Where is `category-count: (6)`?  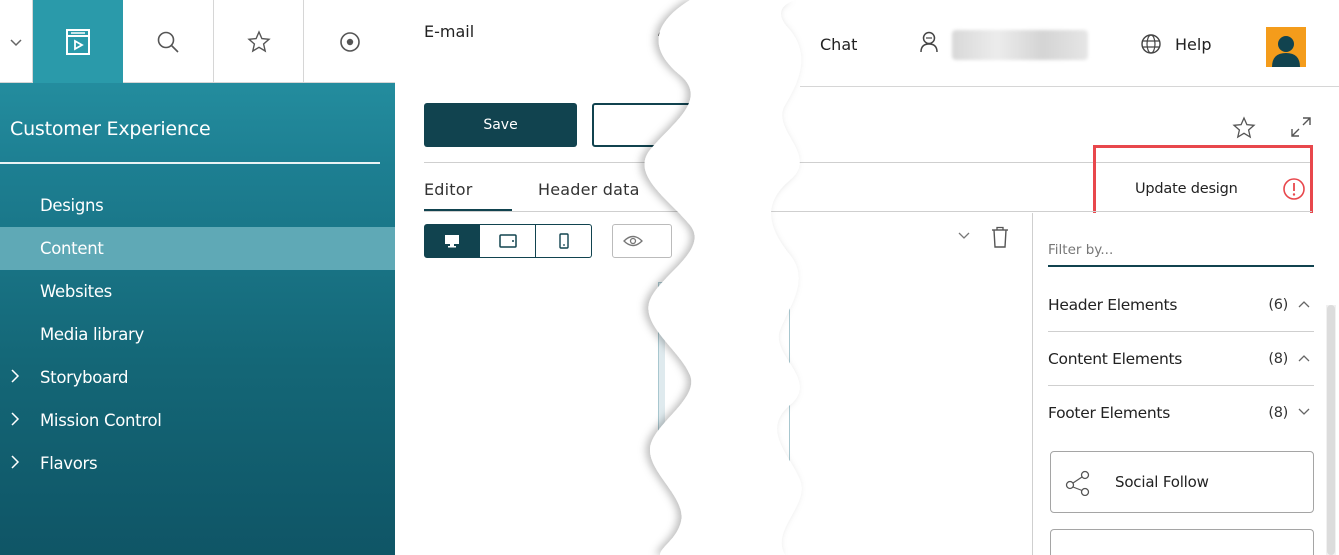 category-count: (6) is located at coordinates (1278, 304).